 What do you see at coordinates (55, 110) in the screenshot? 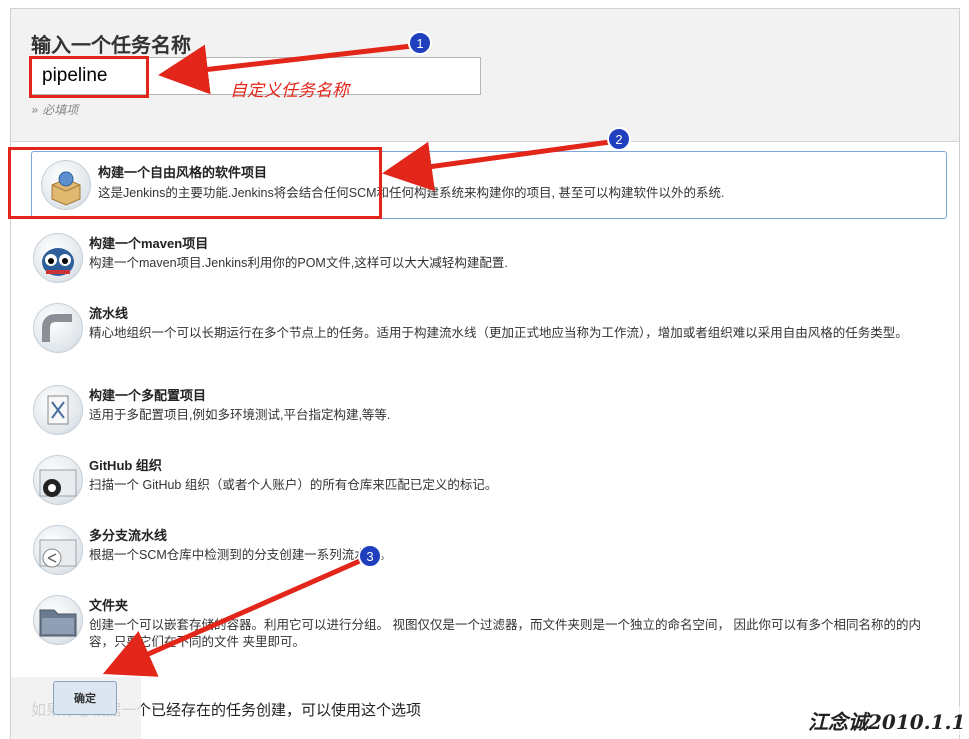
I see `required-hint: » 必填项` at bounding box center [55, 110].